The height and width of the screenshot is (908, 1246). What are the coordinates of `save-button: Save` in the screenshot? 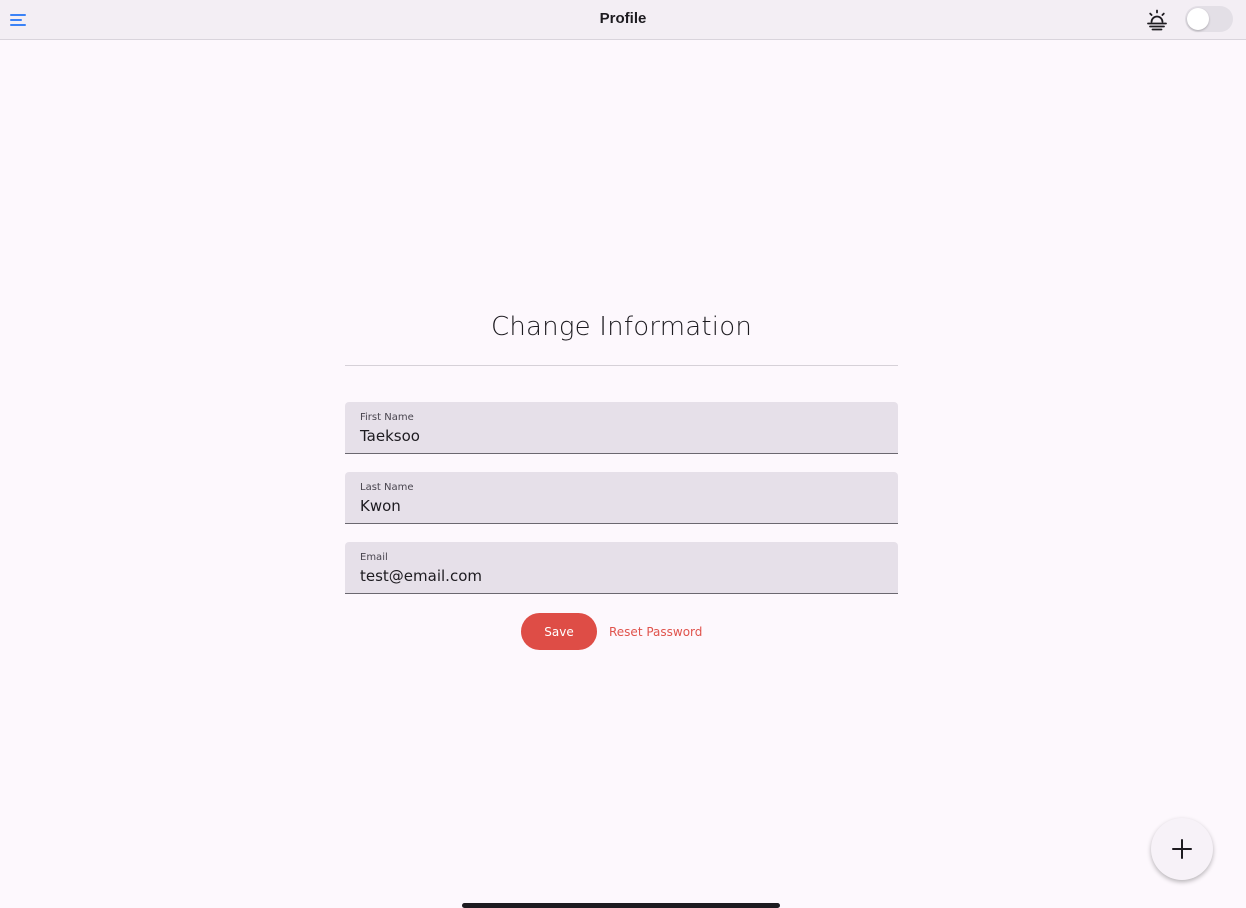 It's located at (559, 631).